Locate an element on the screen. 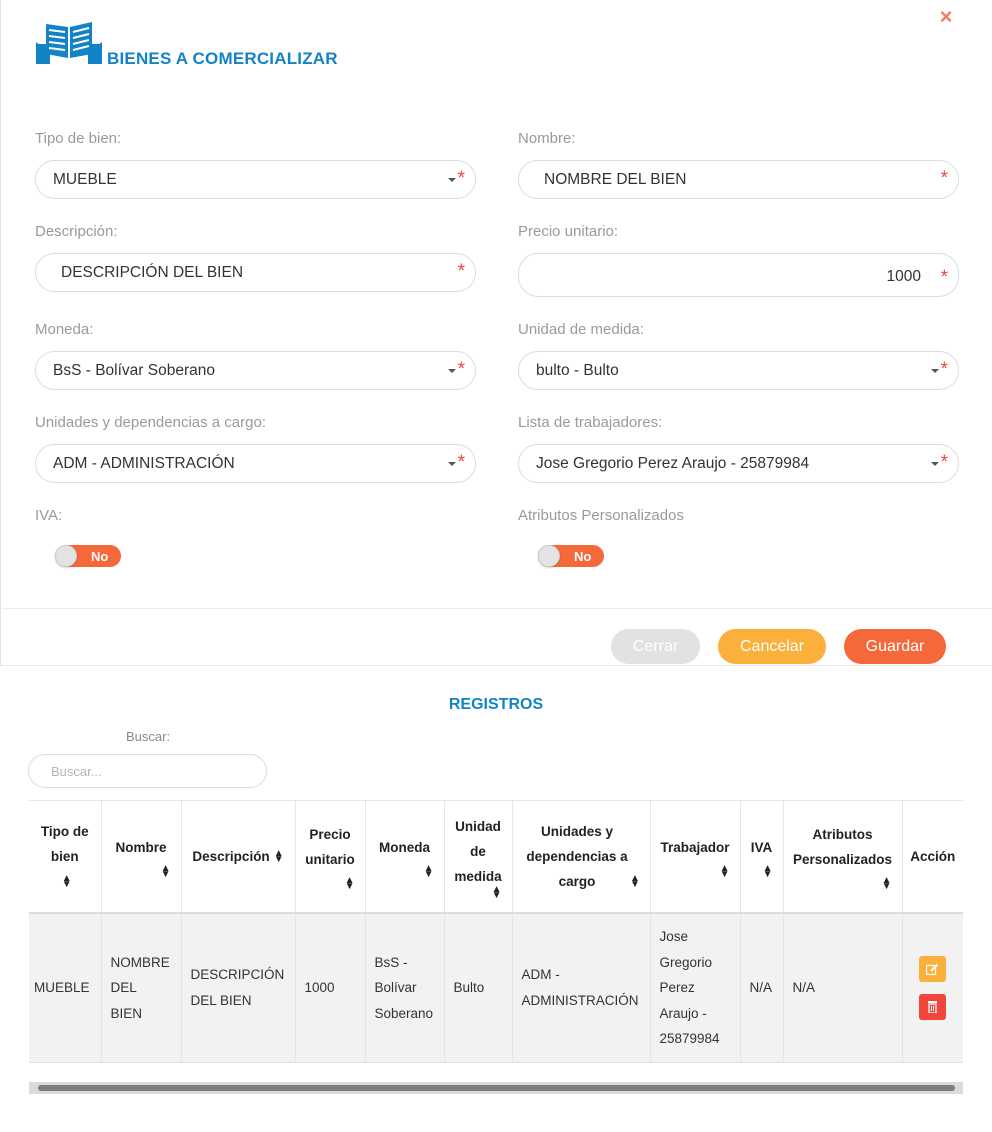  col-nombre: Nombre ▲ ▼ is located at coordinates (141, 857).